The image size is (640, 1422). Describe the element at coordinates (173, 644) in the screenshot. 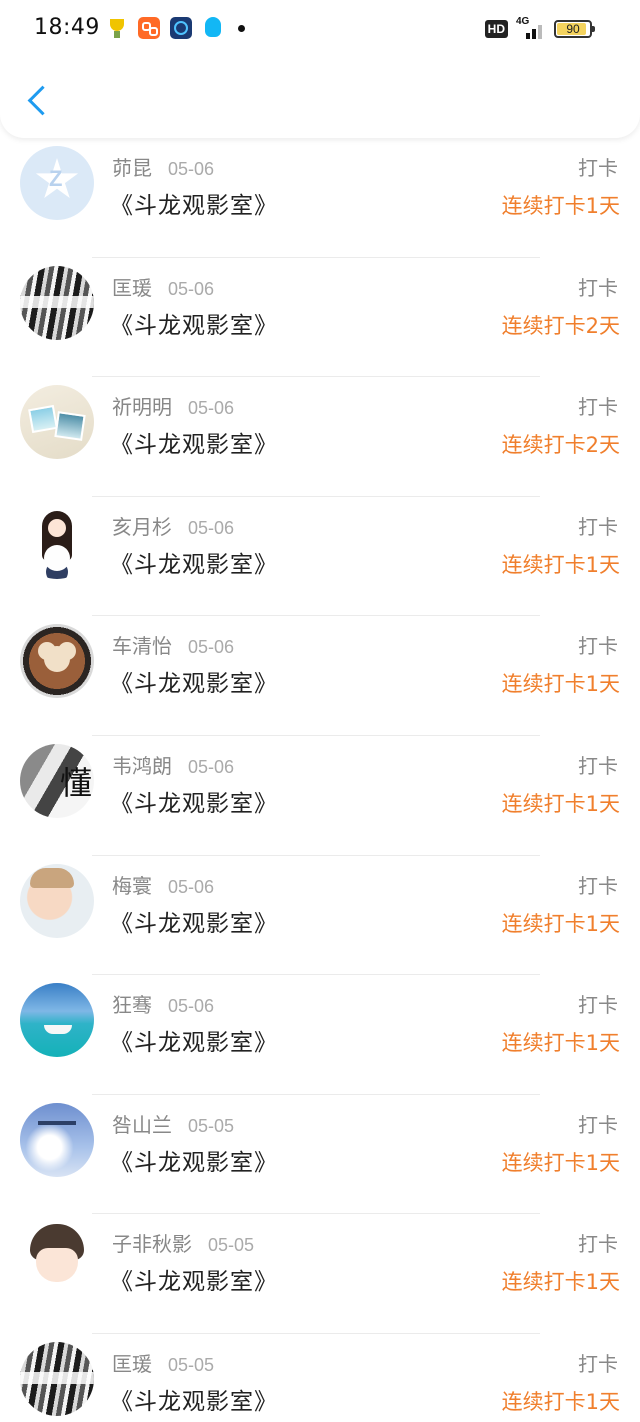

I see `member-name: 车清怡 05-06` at that location.